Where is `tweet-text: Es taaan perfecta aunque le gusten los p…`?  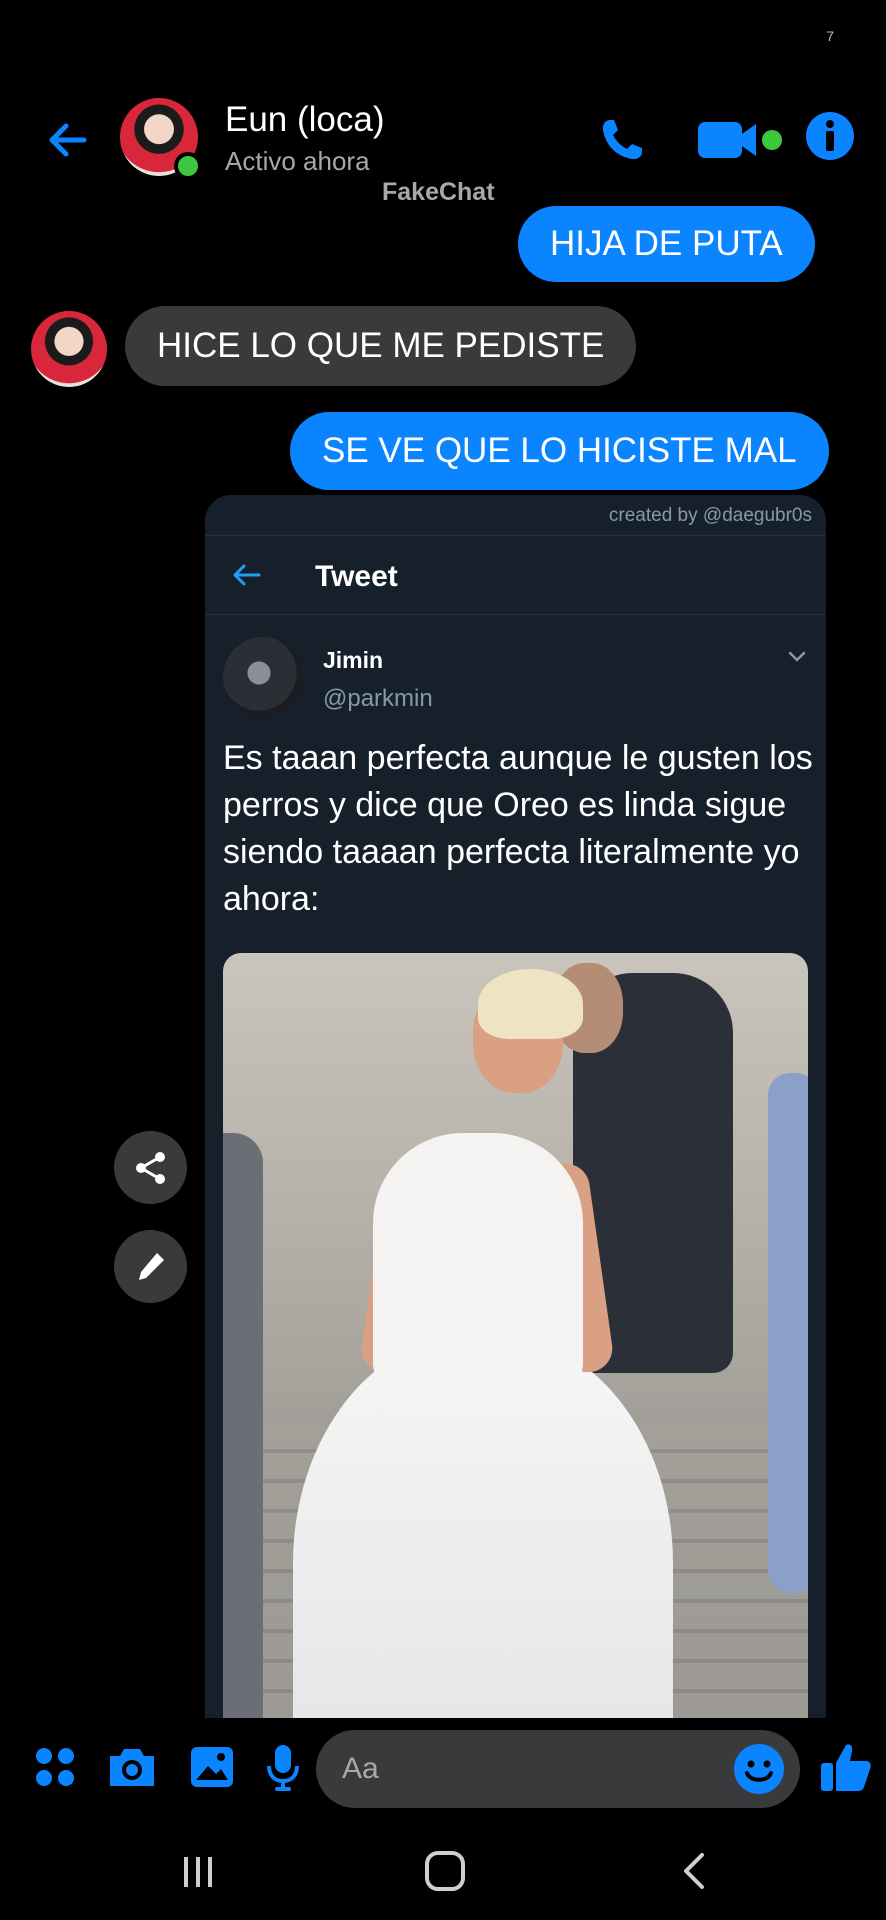 tweet-text: Es taaan perfecta aunque le gusten los p… is located at coordinates (518, 828).